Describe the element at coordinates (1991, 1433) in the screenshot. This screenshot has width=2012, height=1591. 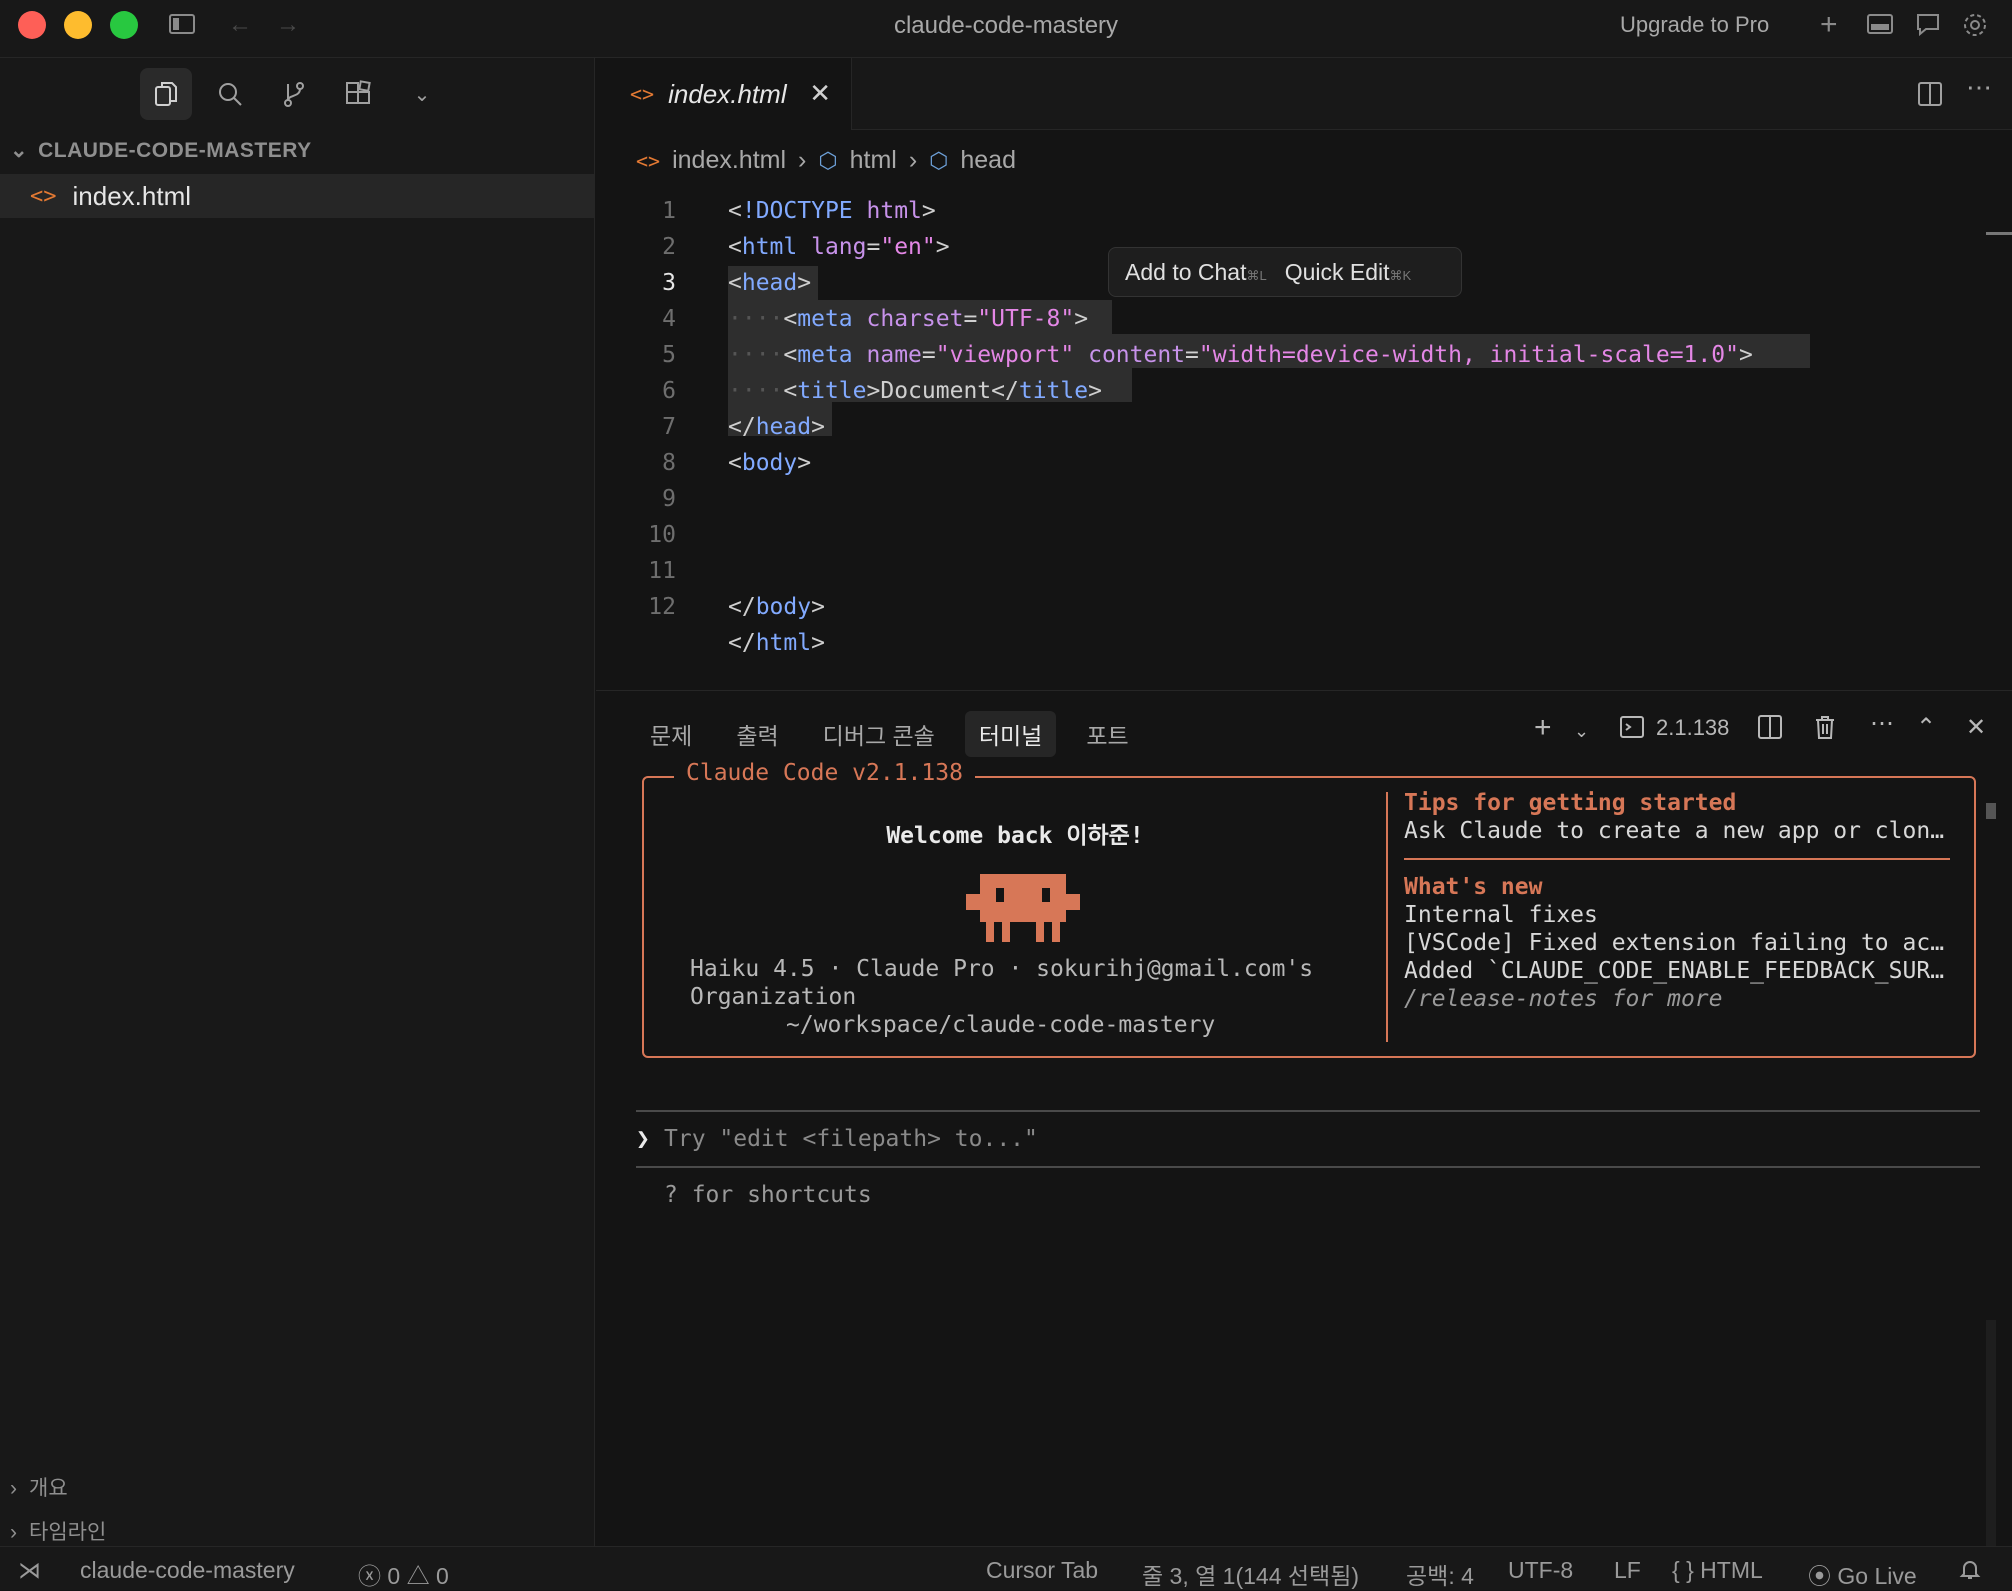
I see `scrollbar-track` at that location.